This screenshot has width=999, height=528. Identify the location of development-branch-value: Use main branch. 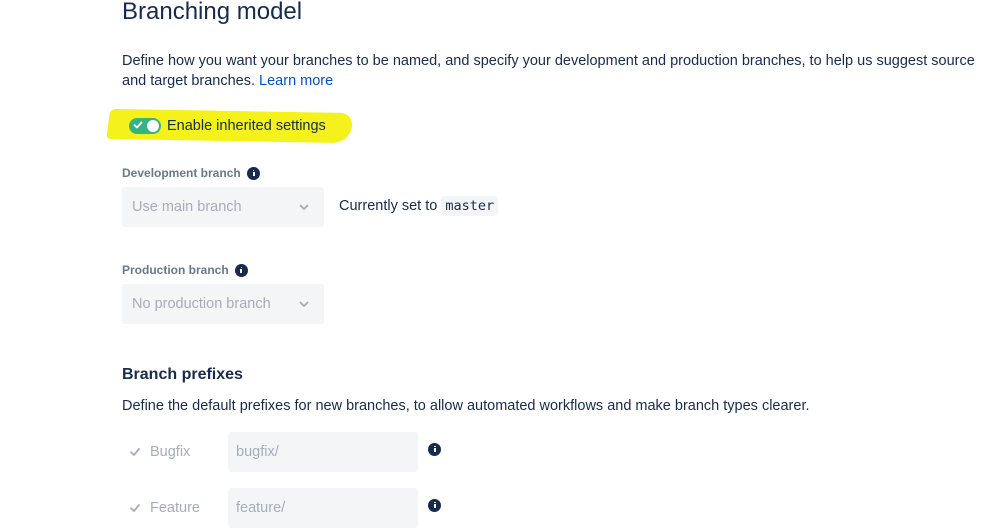
(187, 207).